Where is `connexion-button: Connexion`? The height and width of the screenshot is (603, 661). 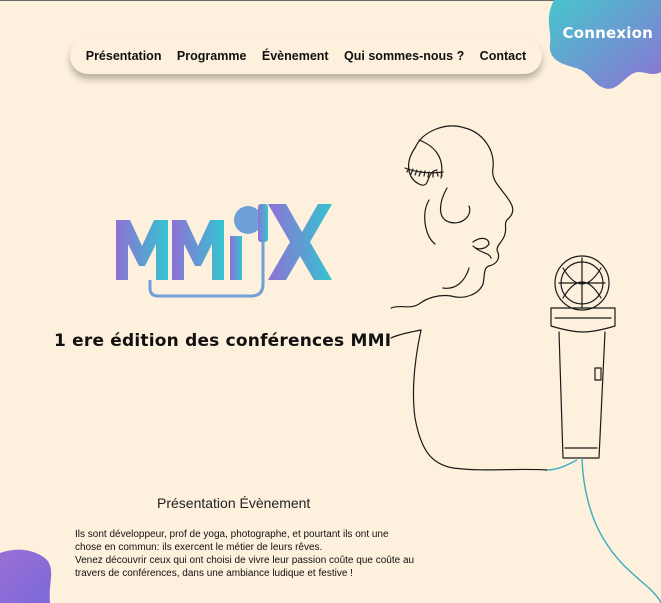 connexion-button: Connexion is located at coordinates (608, 33).